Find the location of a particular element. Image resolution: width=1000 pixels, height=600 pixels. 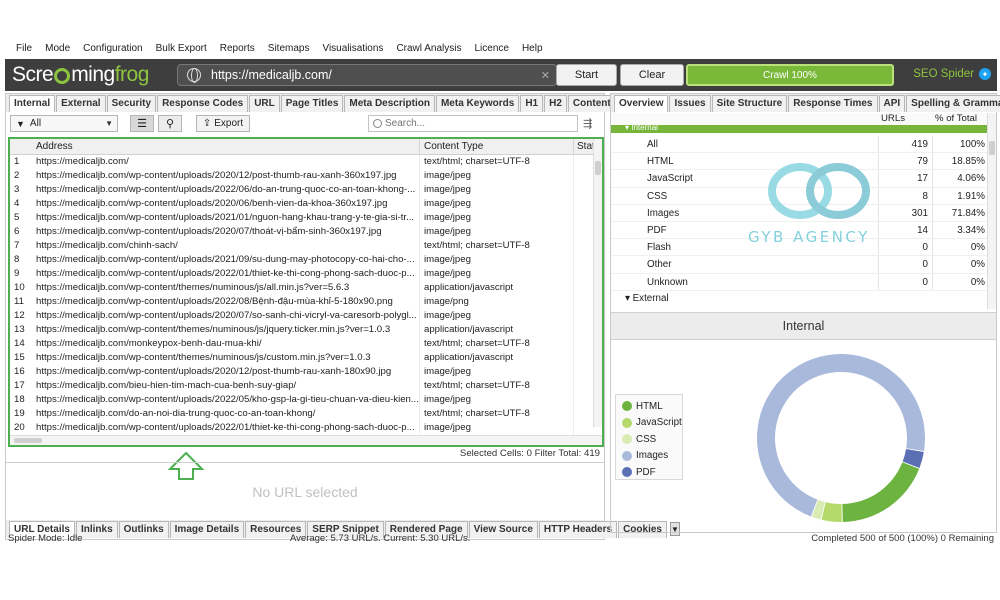

overview-row-unknown: Unknown 0 0% is located at coordinates (799, 282).